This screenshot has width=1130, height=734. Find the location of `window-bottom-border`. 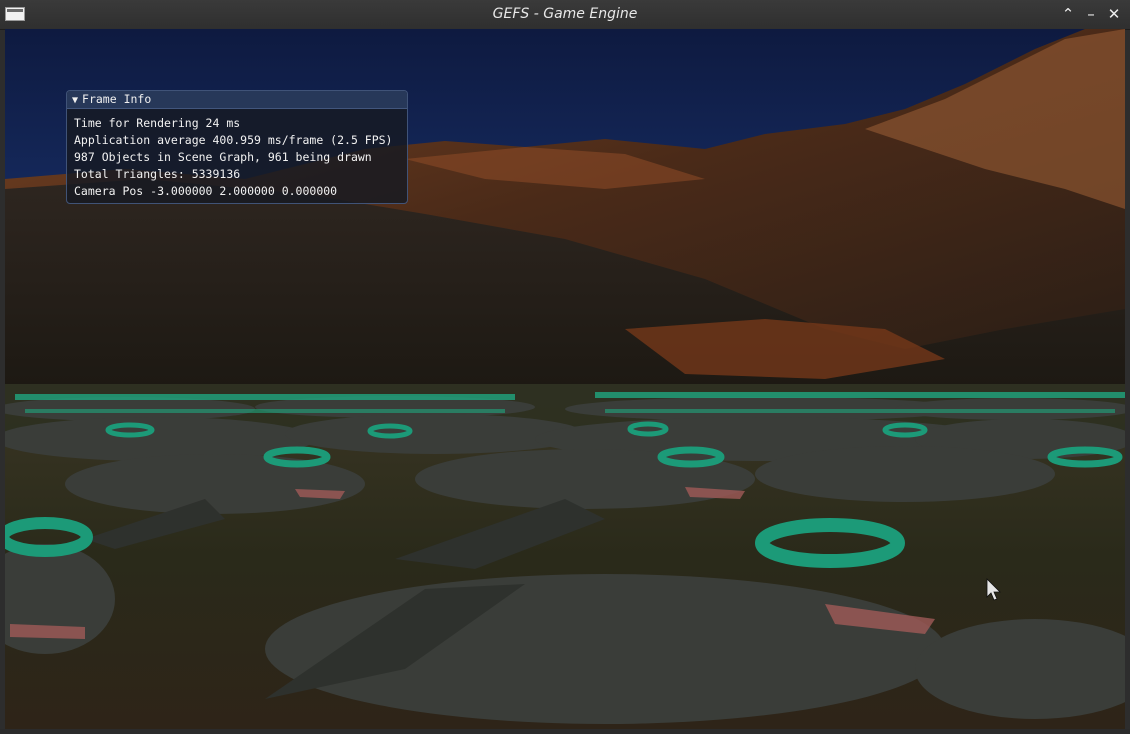

window-bottom-border is located at coordinates (565, 731).